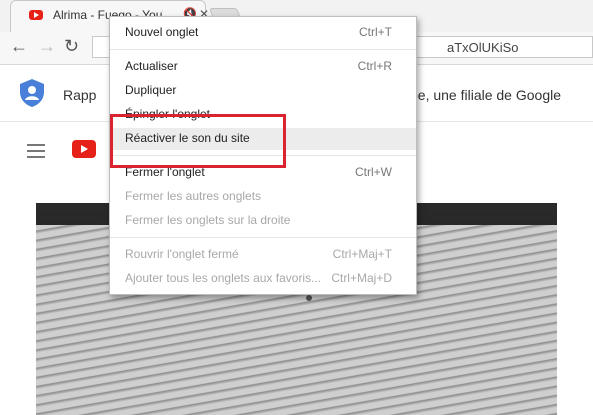 The height and width of the screenshot is (415, 593). I want to click on menu-item-label: Fermer les autres onglets, so click(193, 196).